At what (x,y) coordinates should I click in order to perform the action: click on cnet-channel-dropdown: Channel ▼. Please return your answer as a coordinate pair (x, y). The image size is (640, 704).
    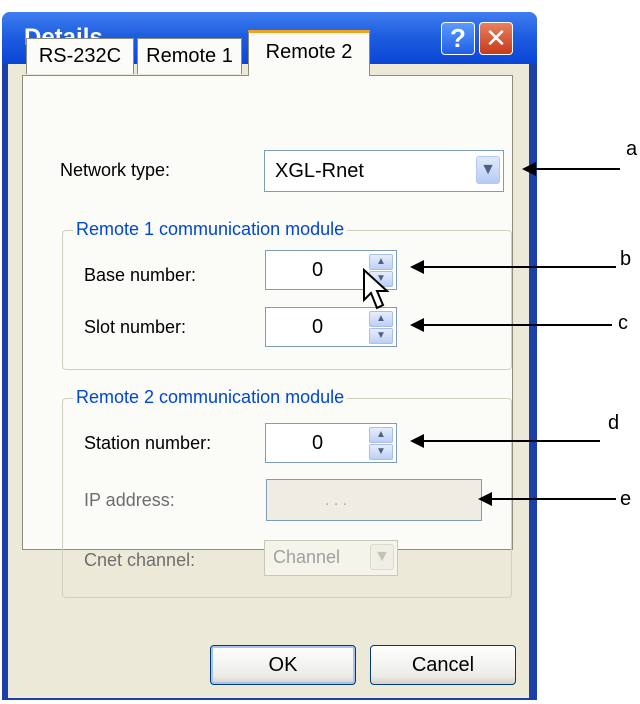
    Looking at the image, I should click on (331, 558).